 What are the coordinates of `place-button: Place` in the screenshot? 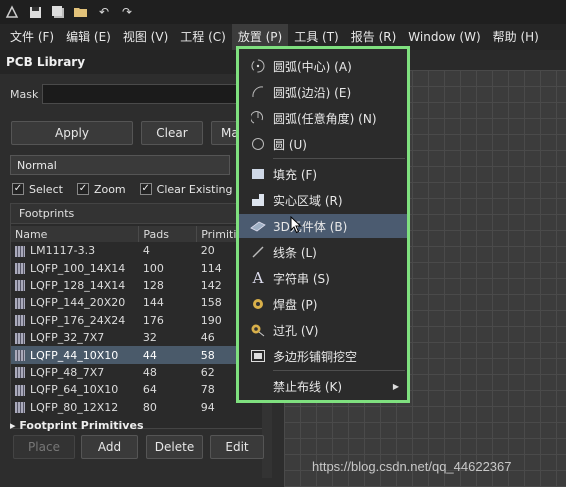 It's located at (44, 447).